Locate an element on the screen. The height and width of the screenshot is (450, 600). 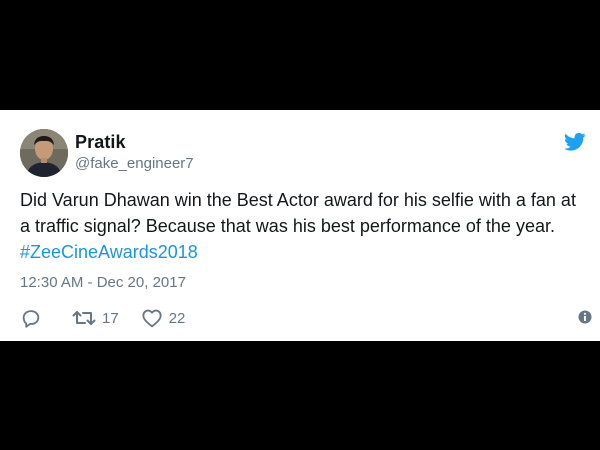
tweet-timestamp: 12:30 AM - Dec 20, 2017 is located at coordinates (103, 282).